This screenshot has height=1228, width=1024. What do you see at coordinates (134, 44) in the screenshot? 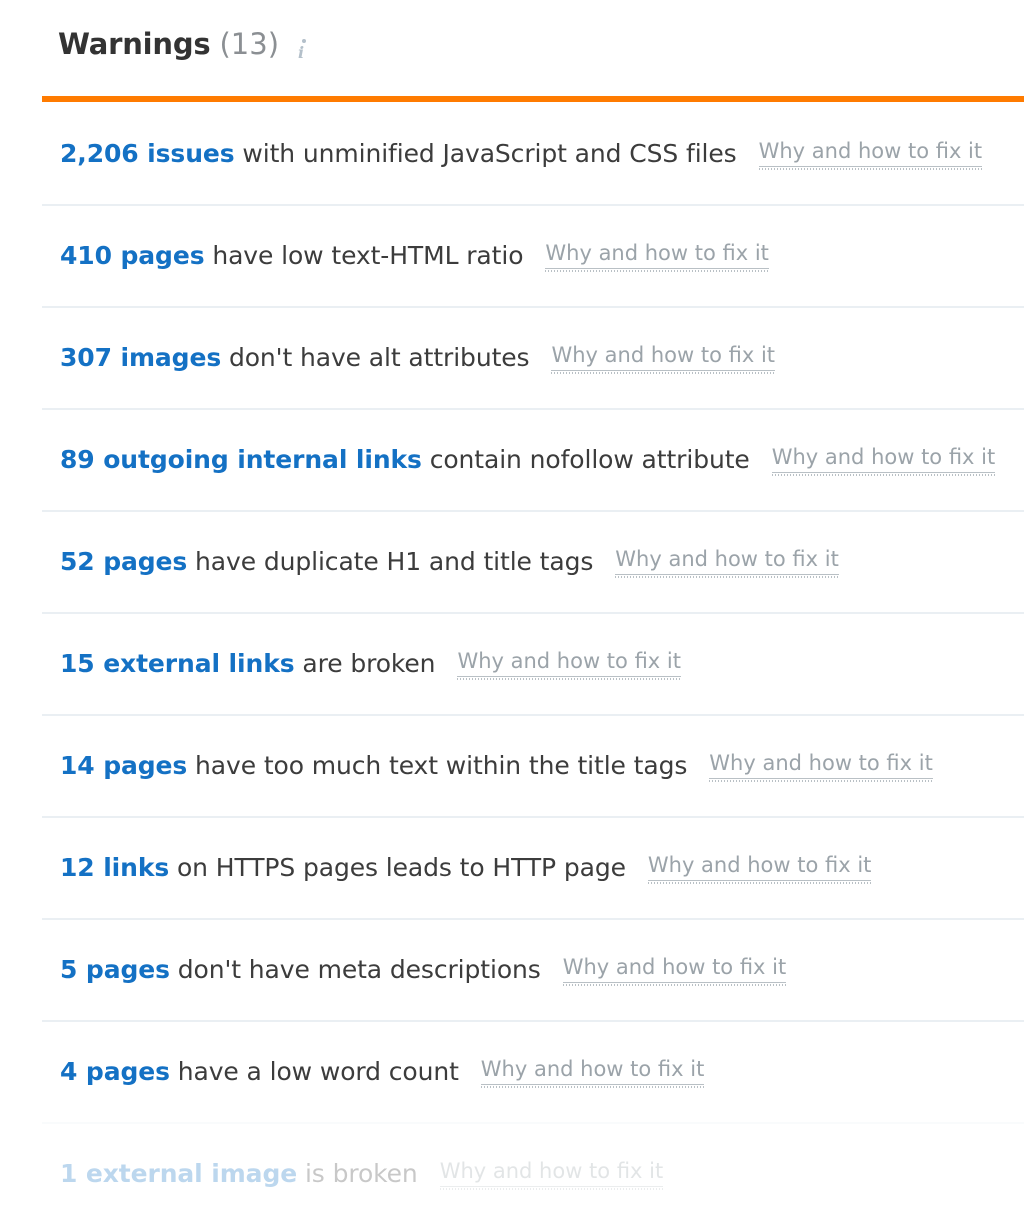
I see `page-title: Warnings` at bounding box center [134, 44].